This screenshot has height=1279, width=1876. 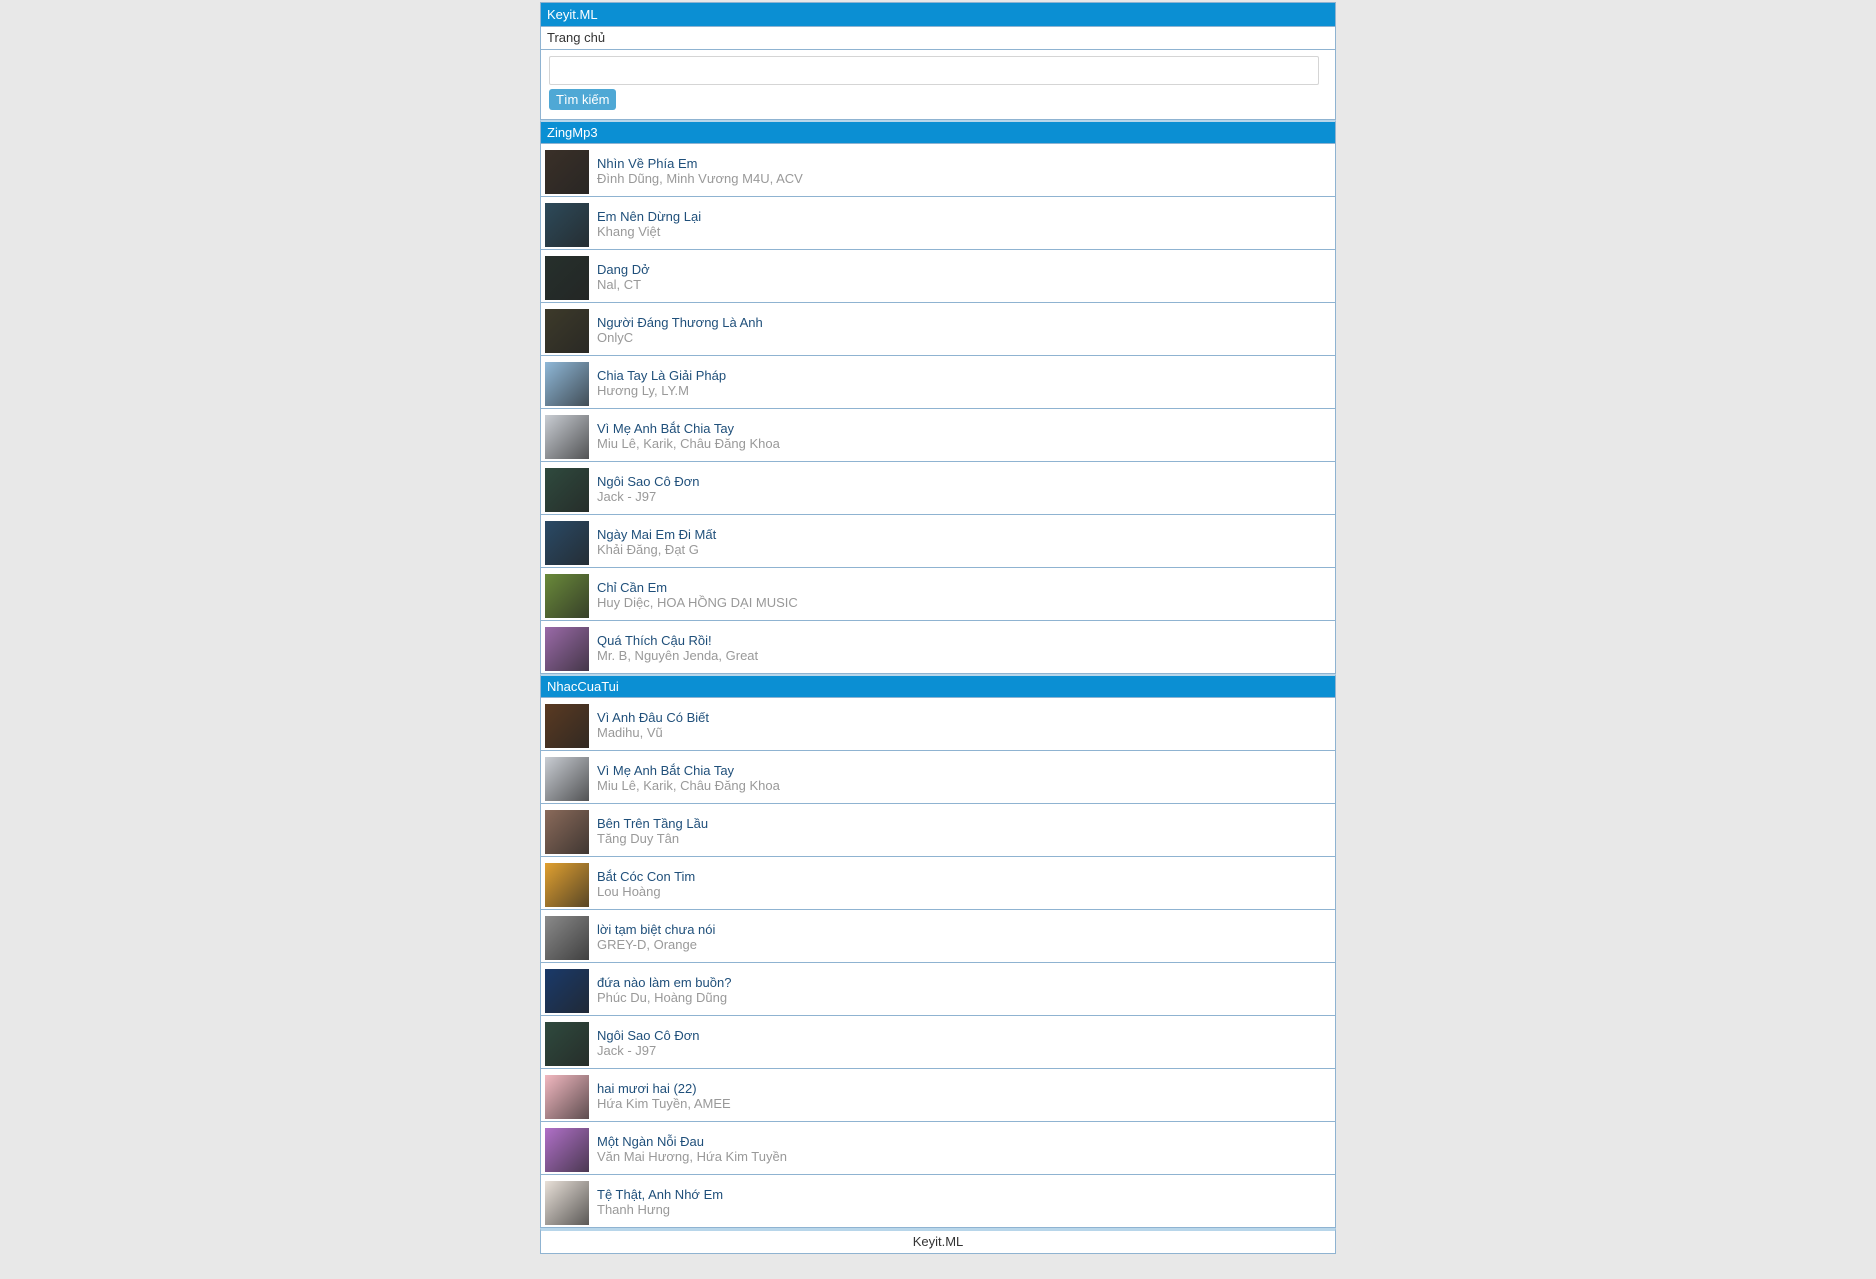 I want to click on home-link: Trang chủ, so click(x=938, y=38).